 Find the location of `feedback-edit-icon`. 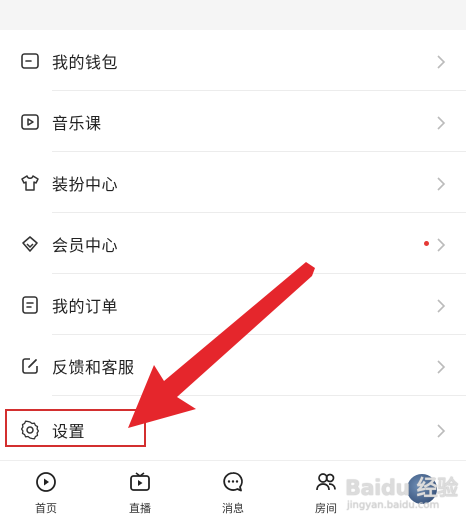

feedback-edit-icon is located at coordinates (30, 366).